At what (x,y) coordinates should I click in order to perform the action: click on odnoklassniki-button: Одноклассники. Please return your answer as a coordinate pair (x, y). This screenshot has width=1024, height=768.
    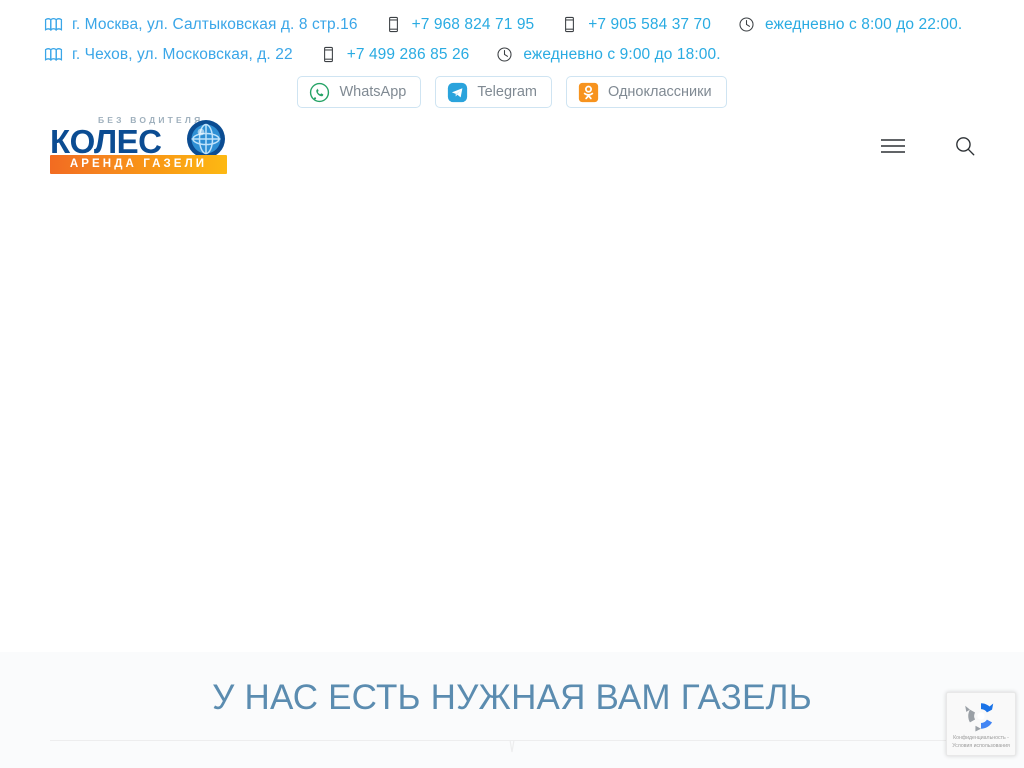
    Looking at the image, I should click on (646, 92).